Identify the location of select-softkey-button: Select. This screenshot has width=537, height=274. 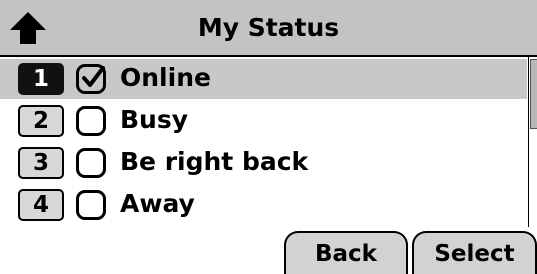
(474, 252).